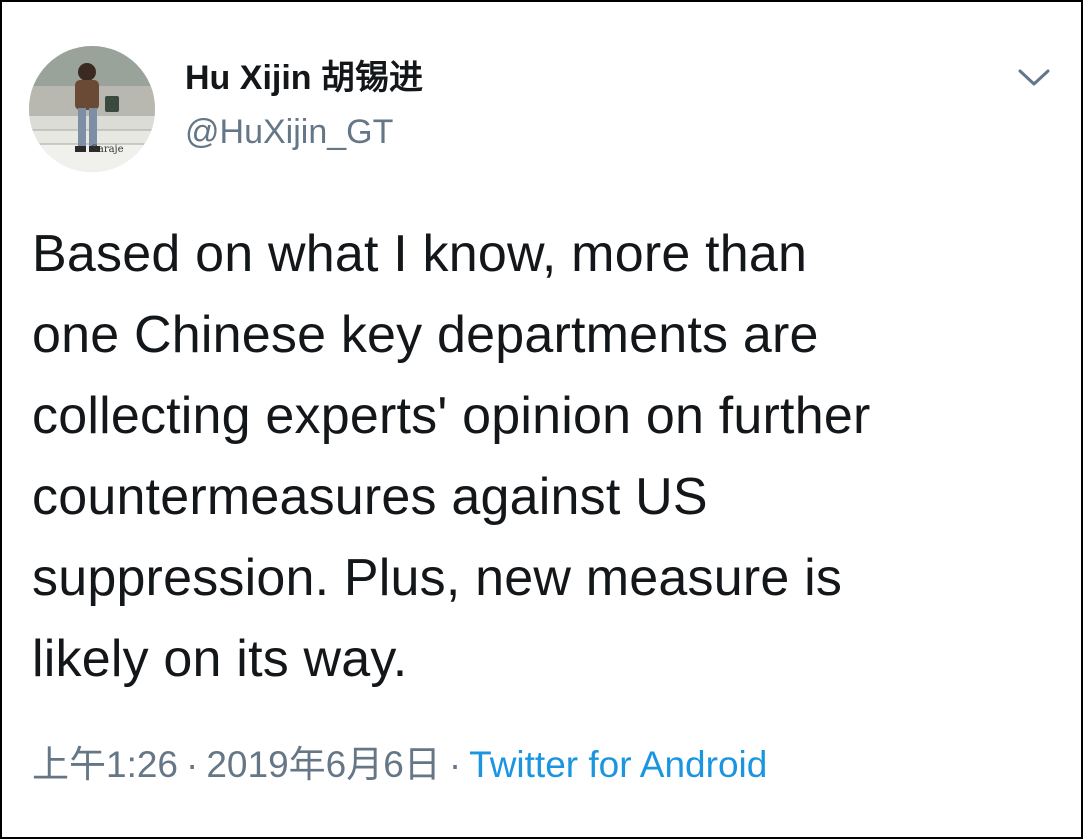 The width and height of the screenshot is (1083, 839). I want to click on avatar-caption: Saraje, so click(107, 149).